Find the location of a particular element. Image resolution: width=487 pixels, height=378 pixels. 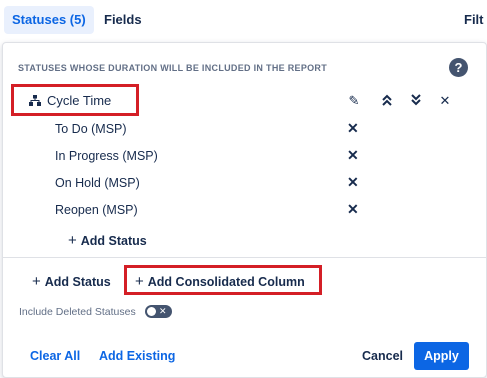

list-item: On Hold (MSP) ✕ is located at coordinates (215, 184).